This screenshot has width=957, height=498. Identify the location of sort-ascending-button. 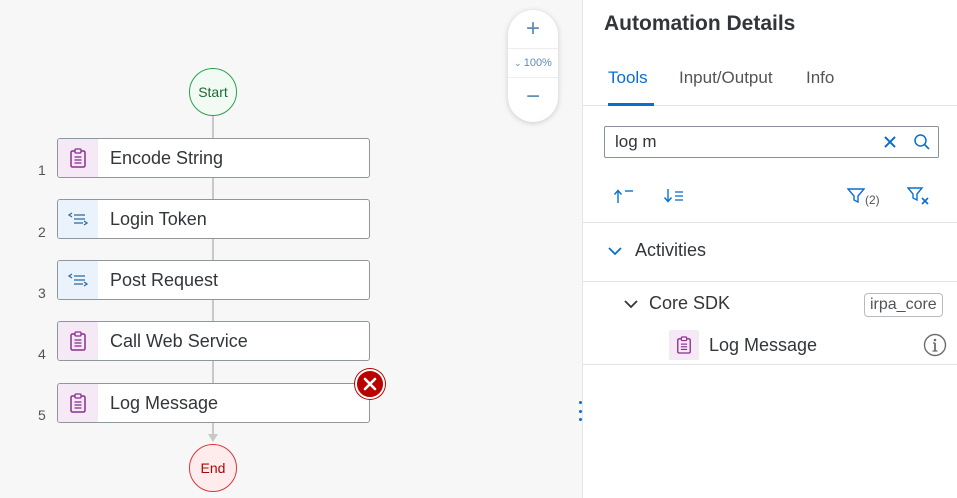
(624, 196).